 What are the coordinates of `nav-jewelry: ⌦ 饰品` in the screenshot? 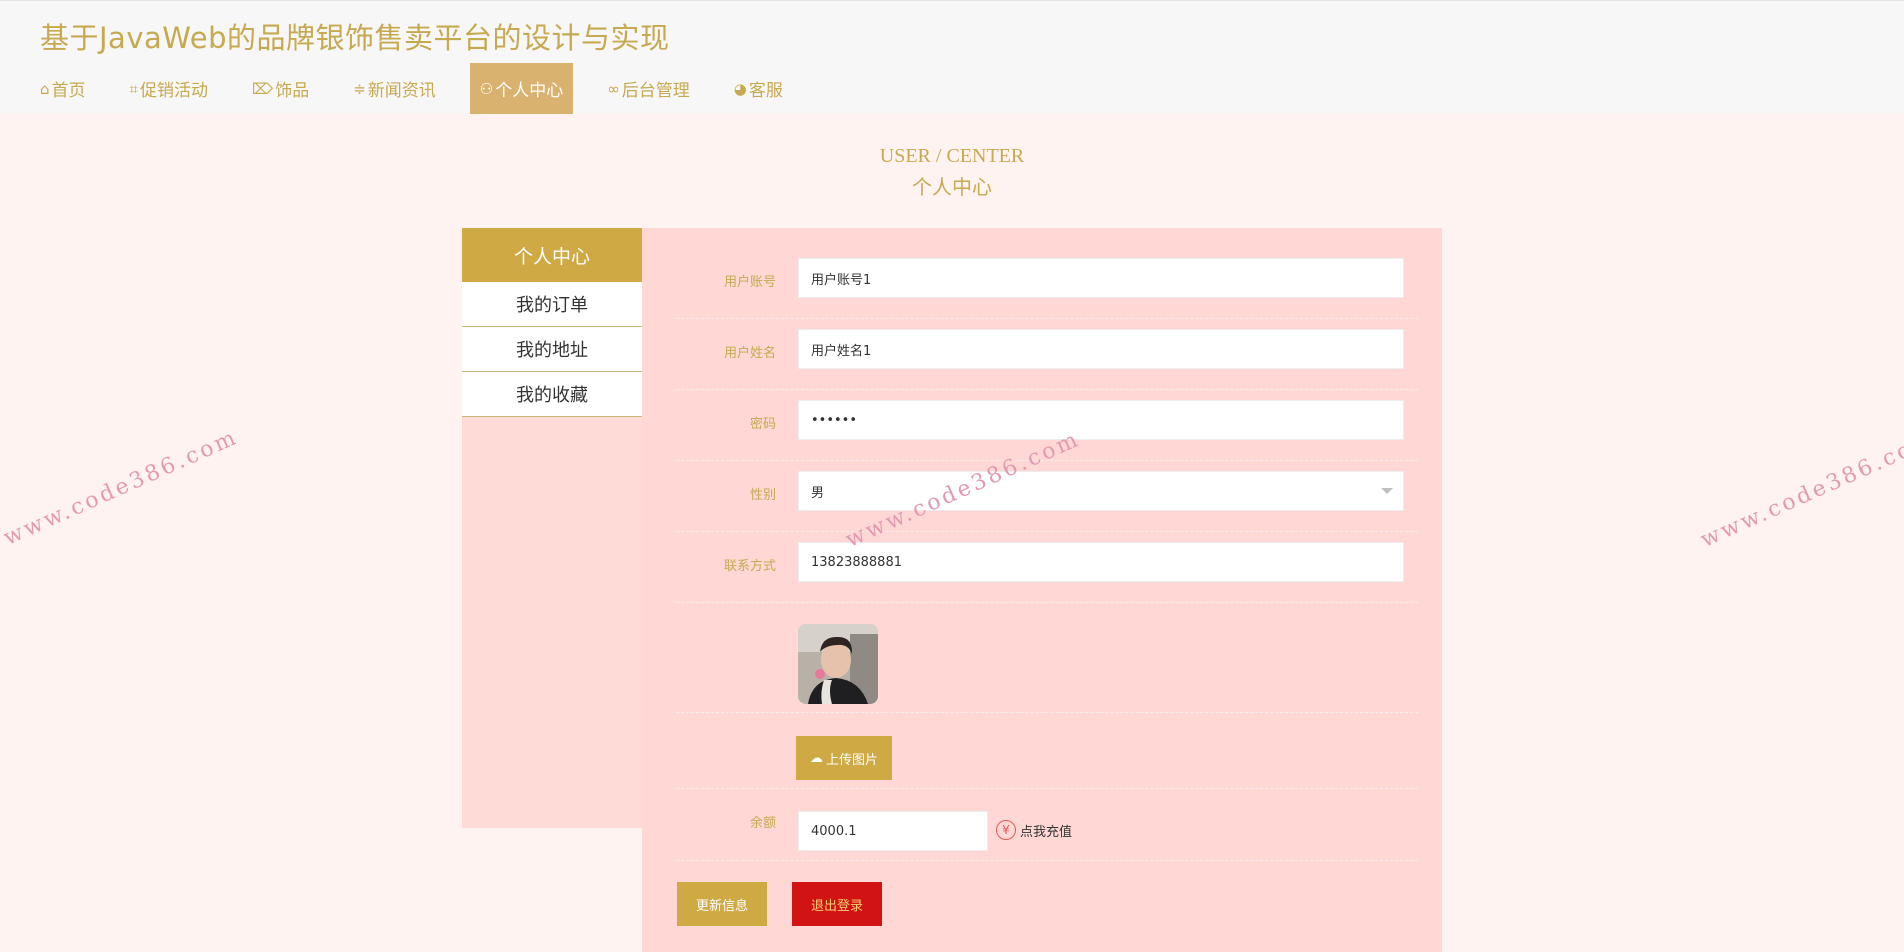 It's located at (280, 88).